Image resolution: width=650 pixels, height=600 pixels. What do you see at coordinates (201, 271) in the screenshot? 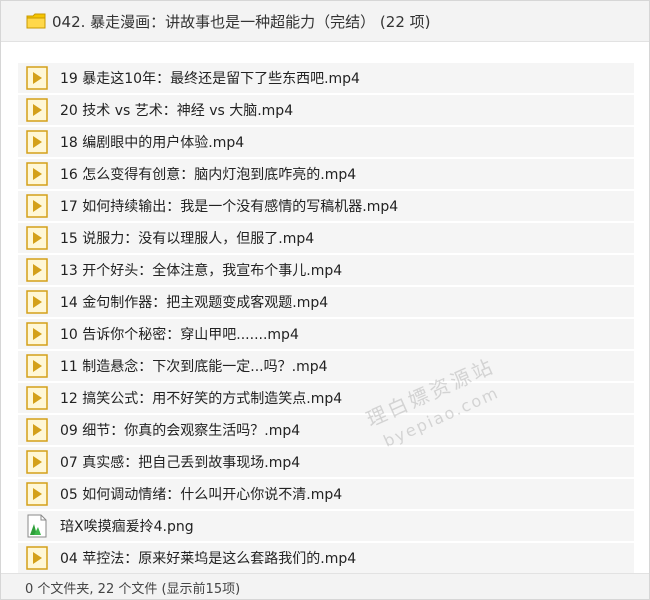
I see `file-name: 13 开个好头：全体注意，我宣布个事儿.mp4` at bounding box center [201, 271].